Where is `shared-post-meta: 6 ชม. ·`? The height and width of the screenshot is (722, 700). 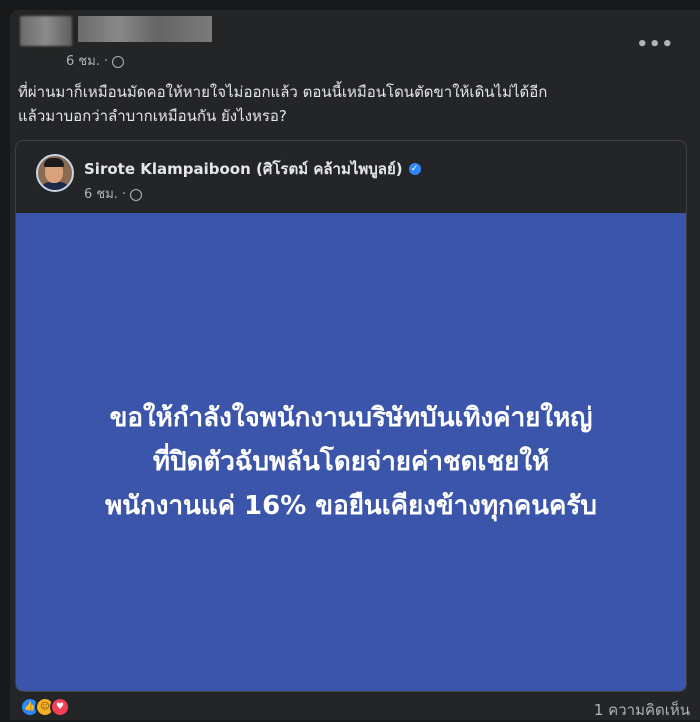
shared-post-meta: 6 ชม. · is located at coordinates (113, 193).